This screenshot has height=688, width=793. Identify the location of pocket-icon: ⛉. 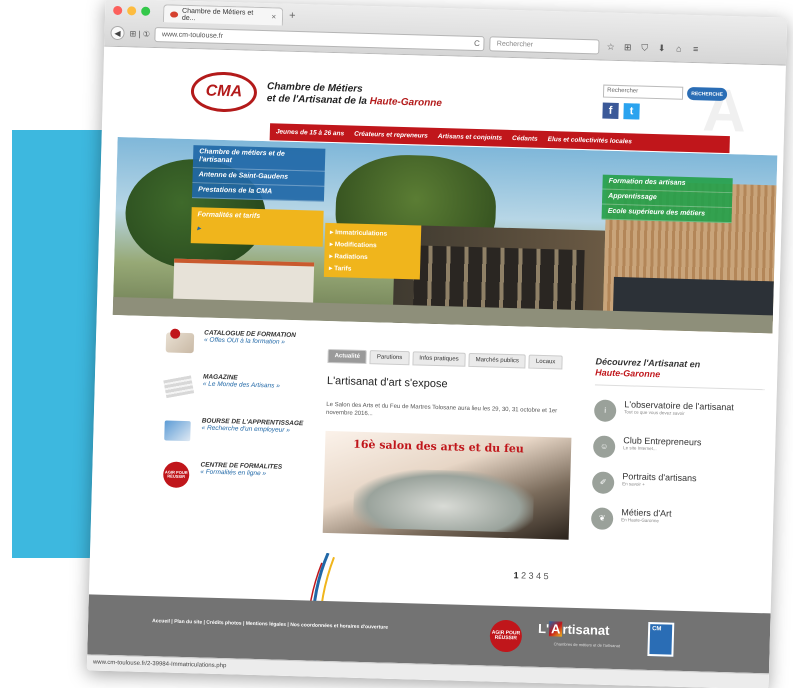
(645, 47).